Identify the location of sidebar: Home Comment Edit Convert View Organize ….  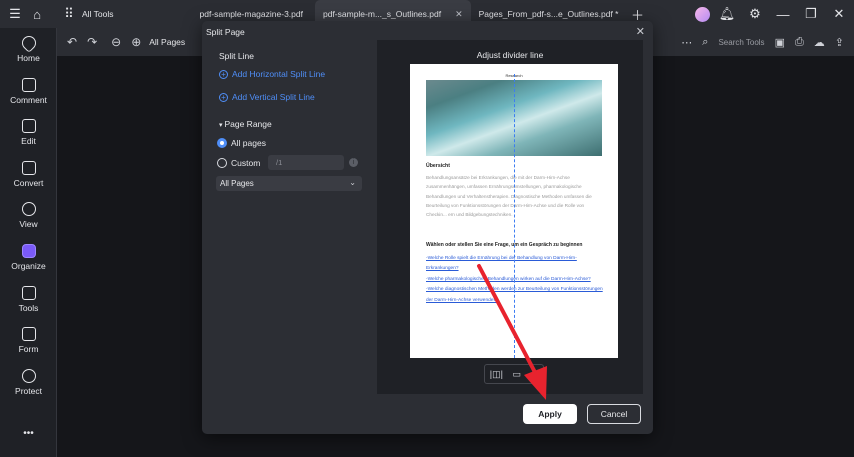
(28, 242).